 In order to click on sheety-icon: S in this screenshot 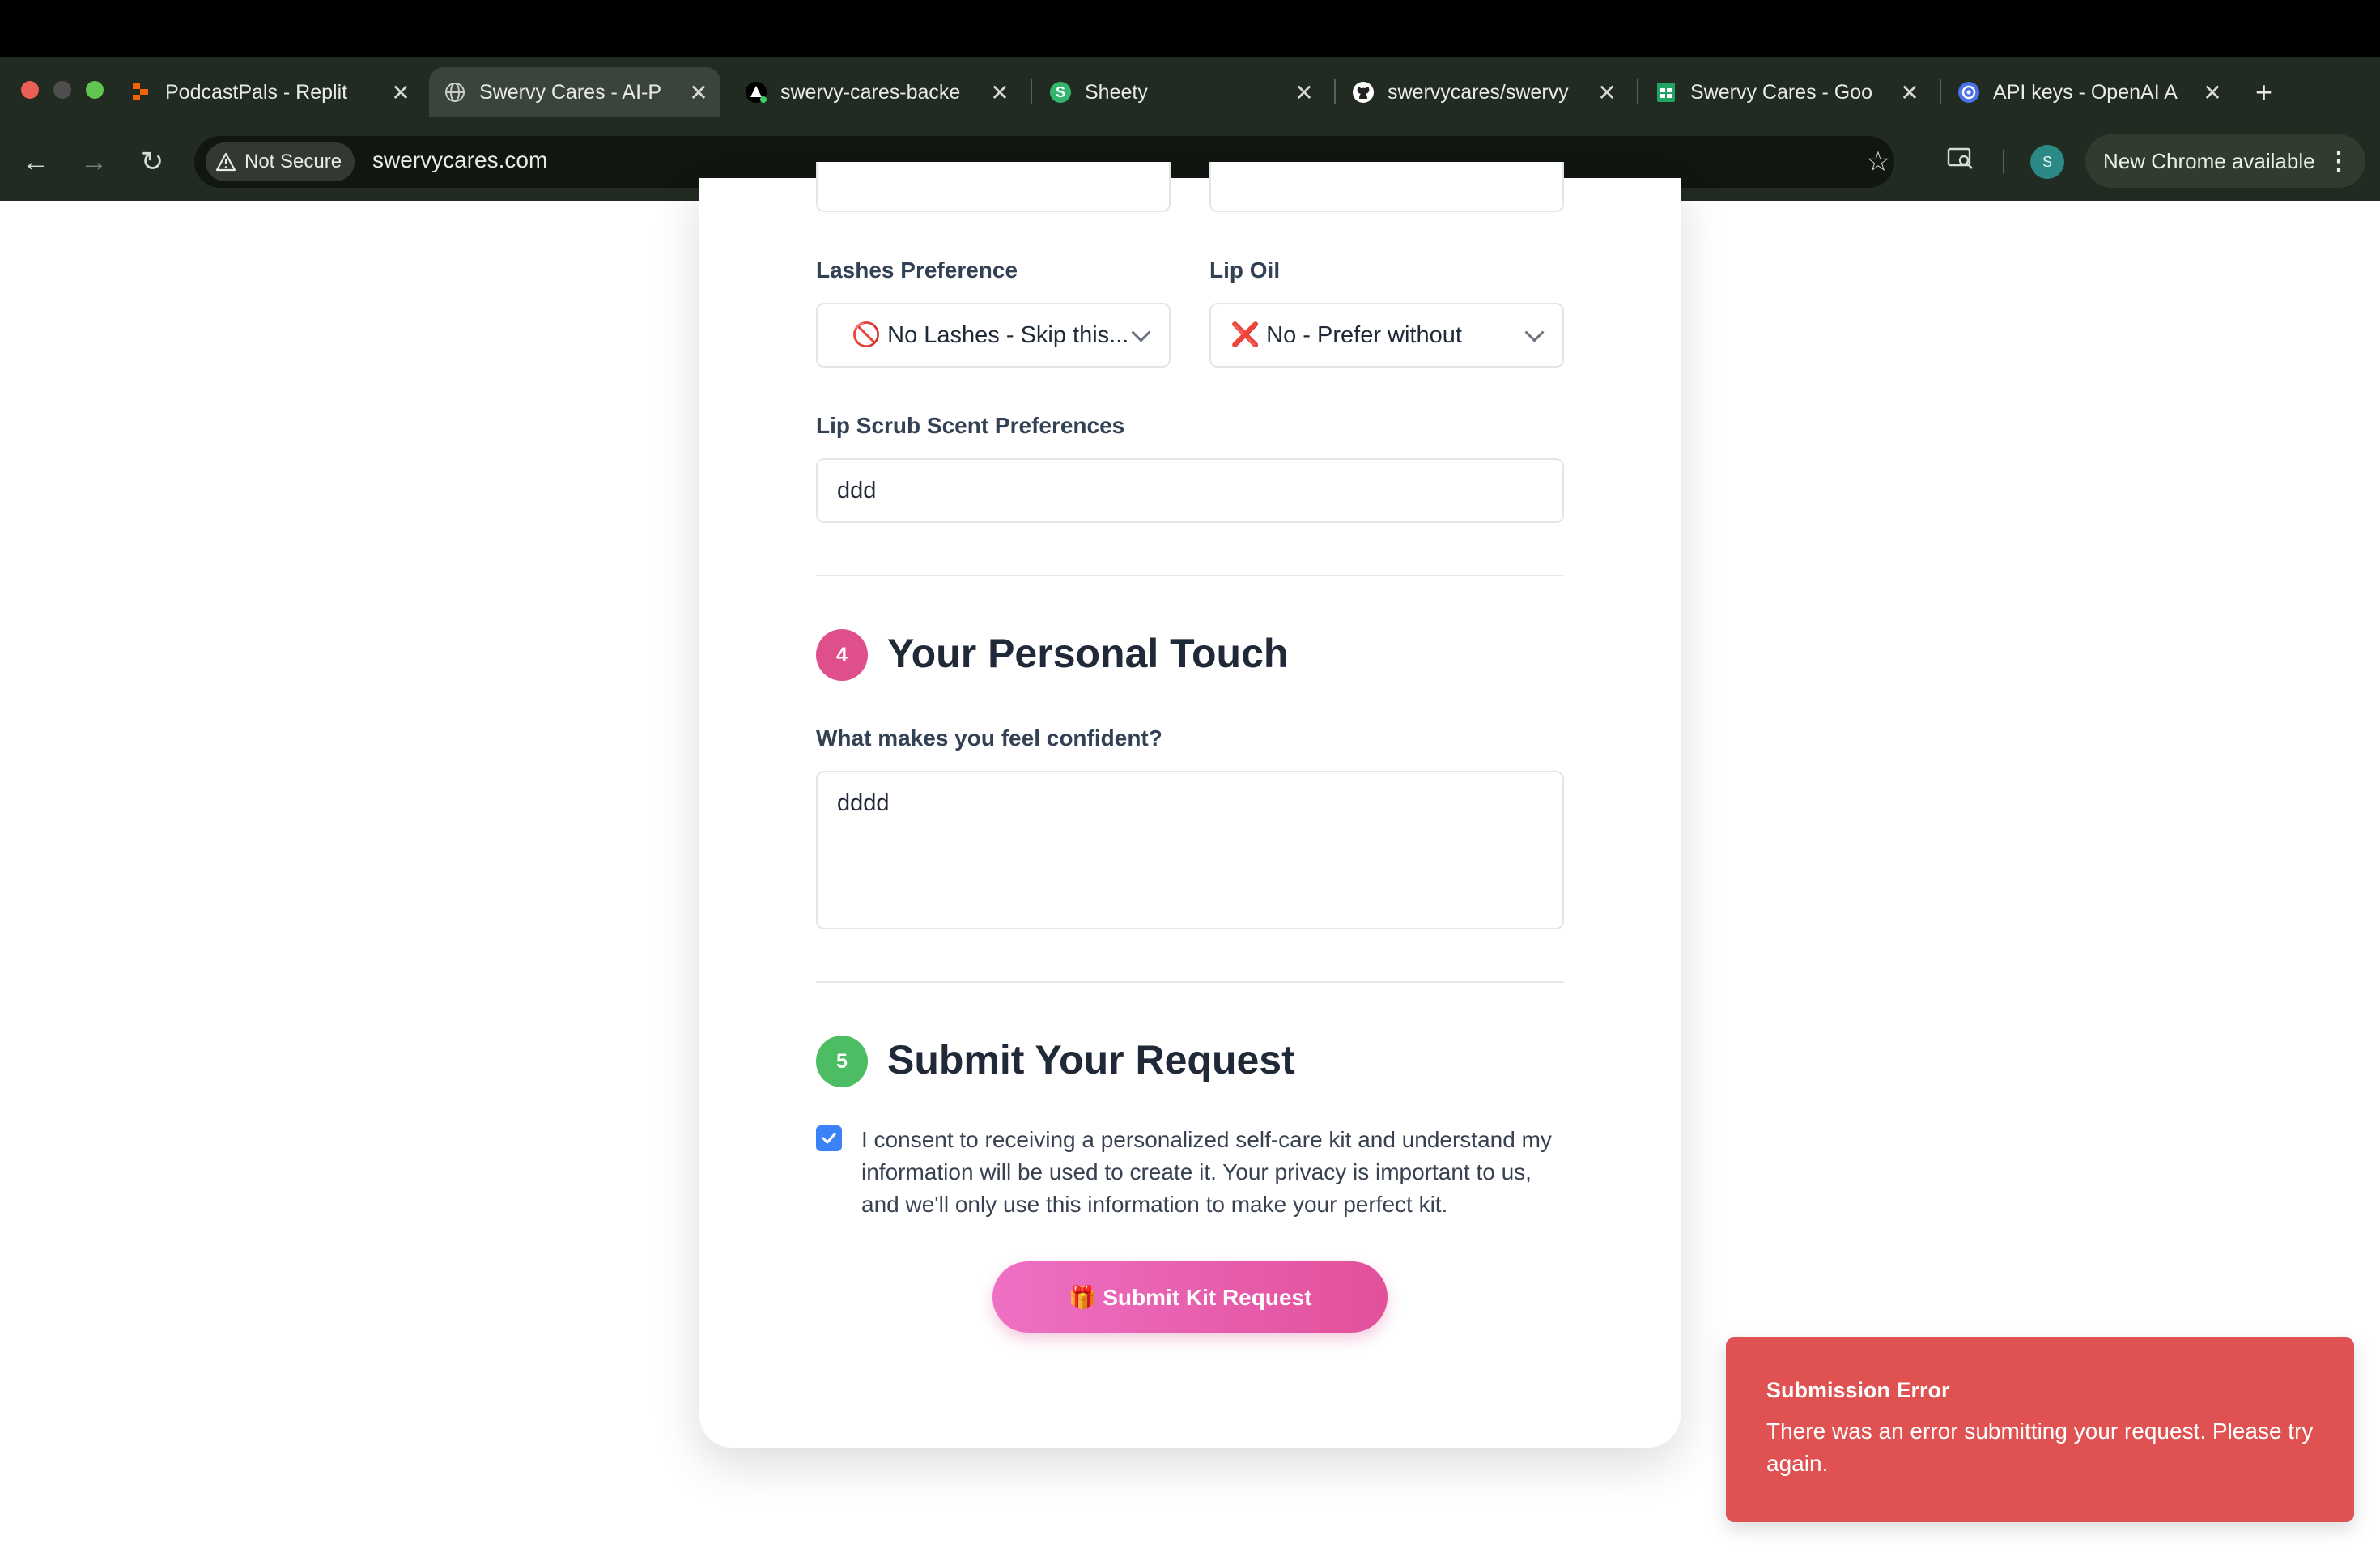, I will do `click(1060, 92)`.